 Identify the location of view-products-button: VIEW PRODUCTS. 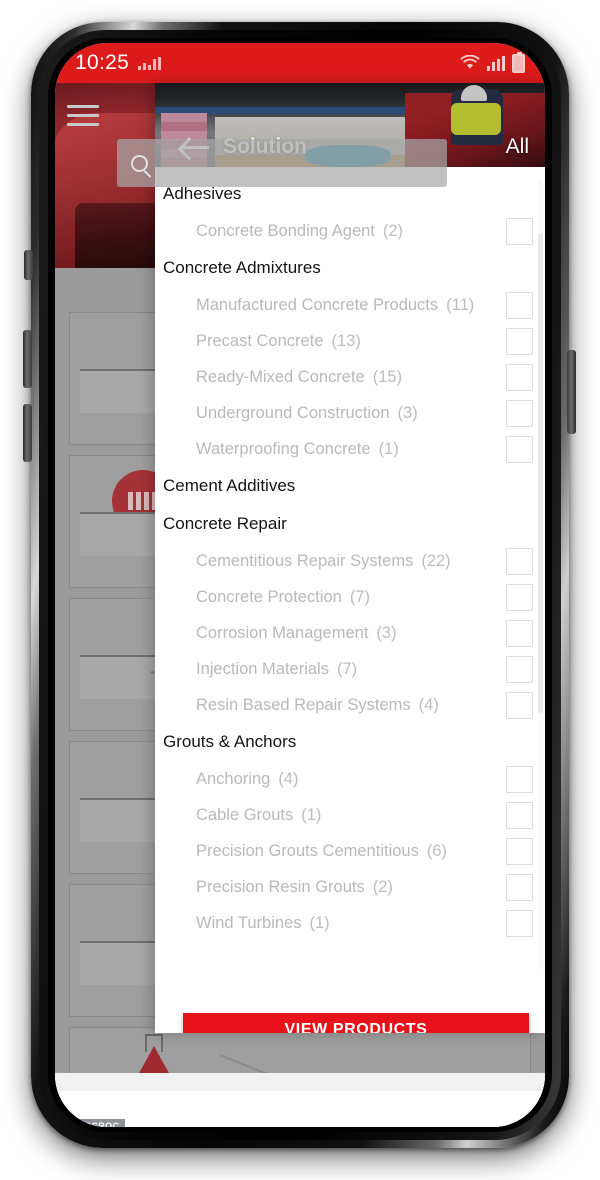
(356, 1023).